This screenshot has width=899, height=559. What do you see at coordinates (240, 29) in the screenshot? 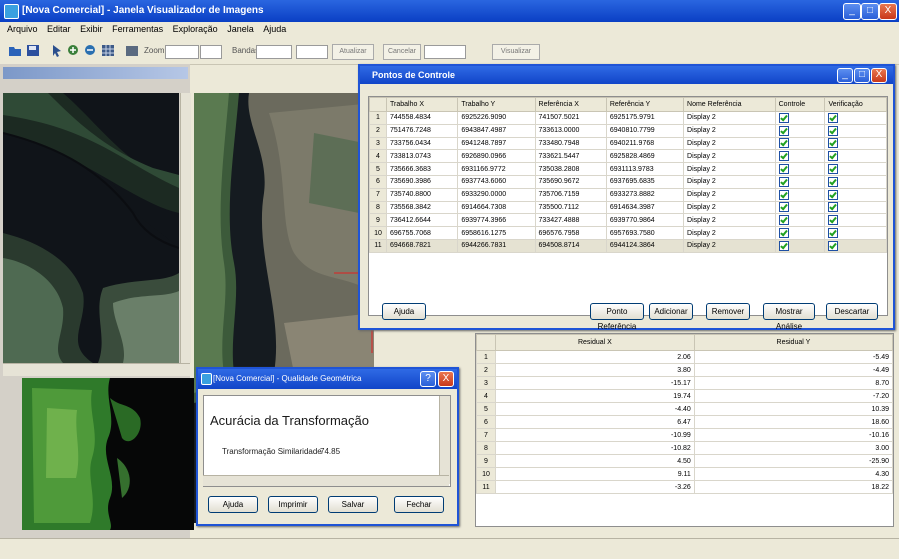
I see `menu-janela: Janela` at bounding box center [240, 29].